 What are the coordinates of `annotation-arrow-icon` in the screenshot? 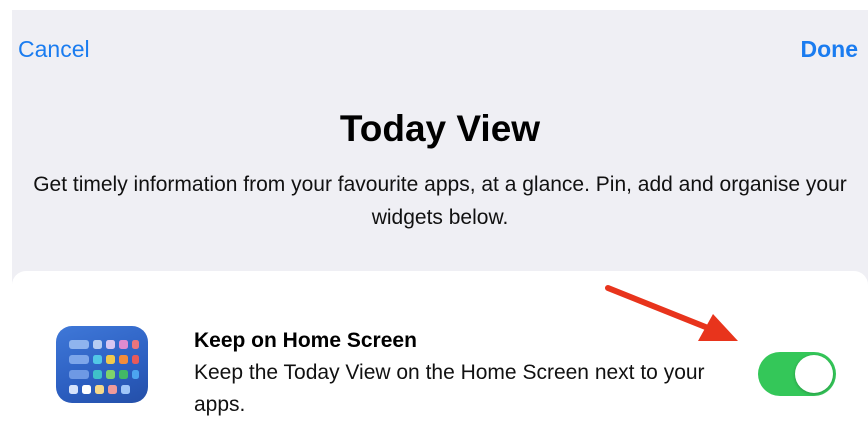 It's located at (671, 313).